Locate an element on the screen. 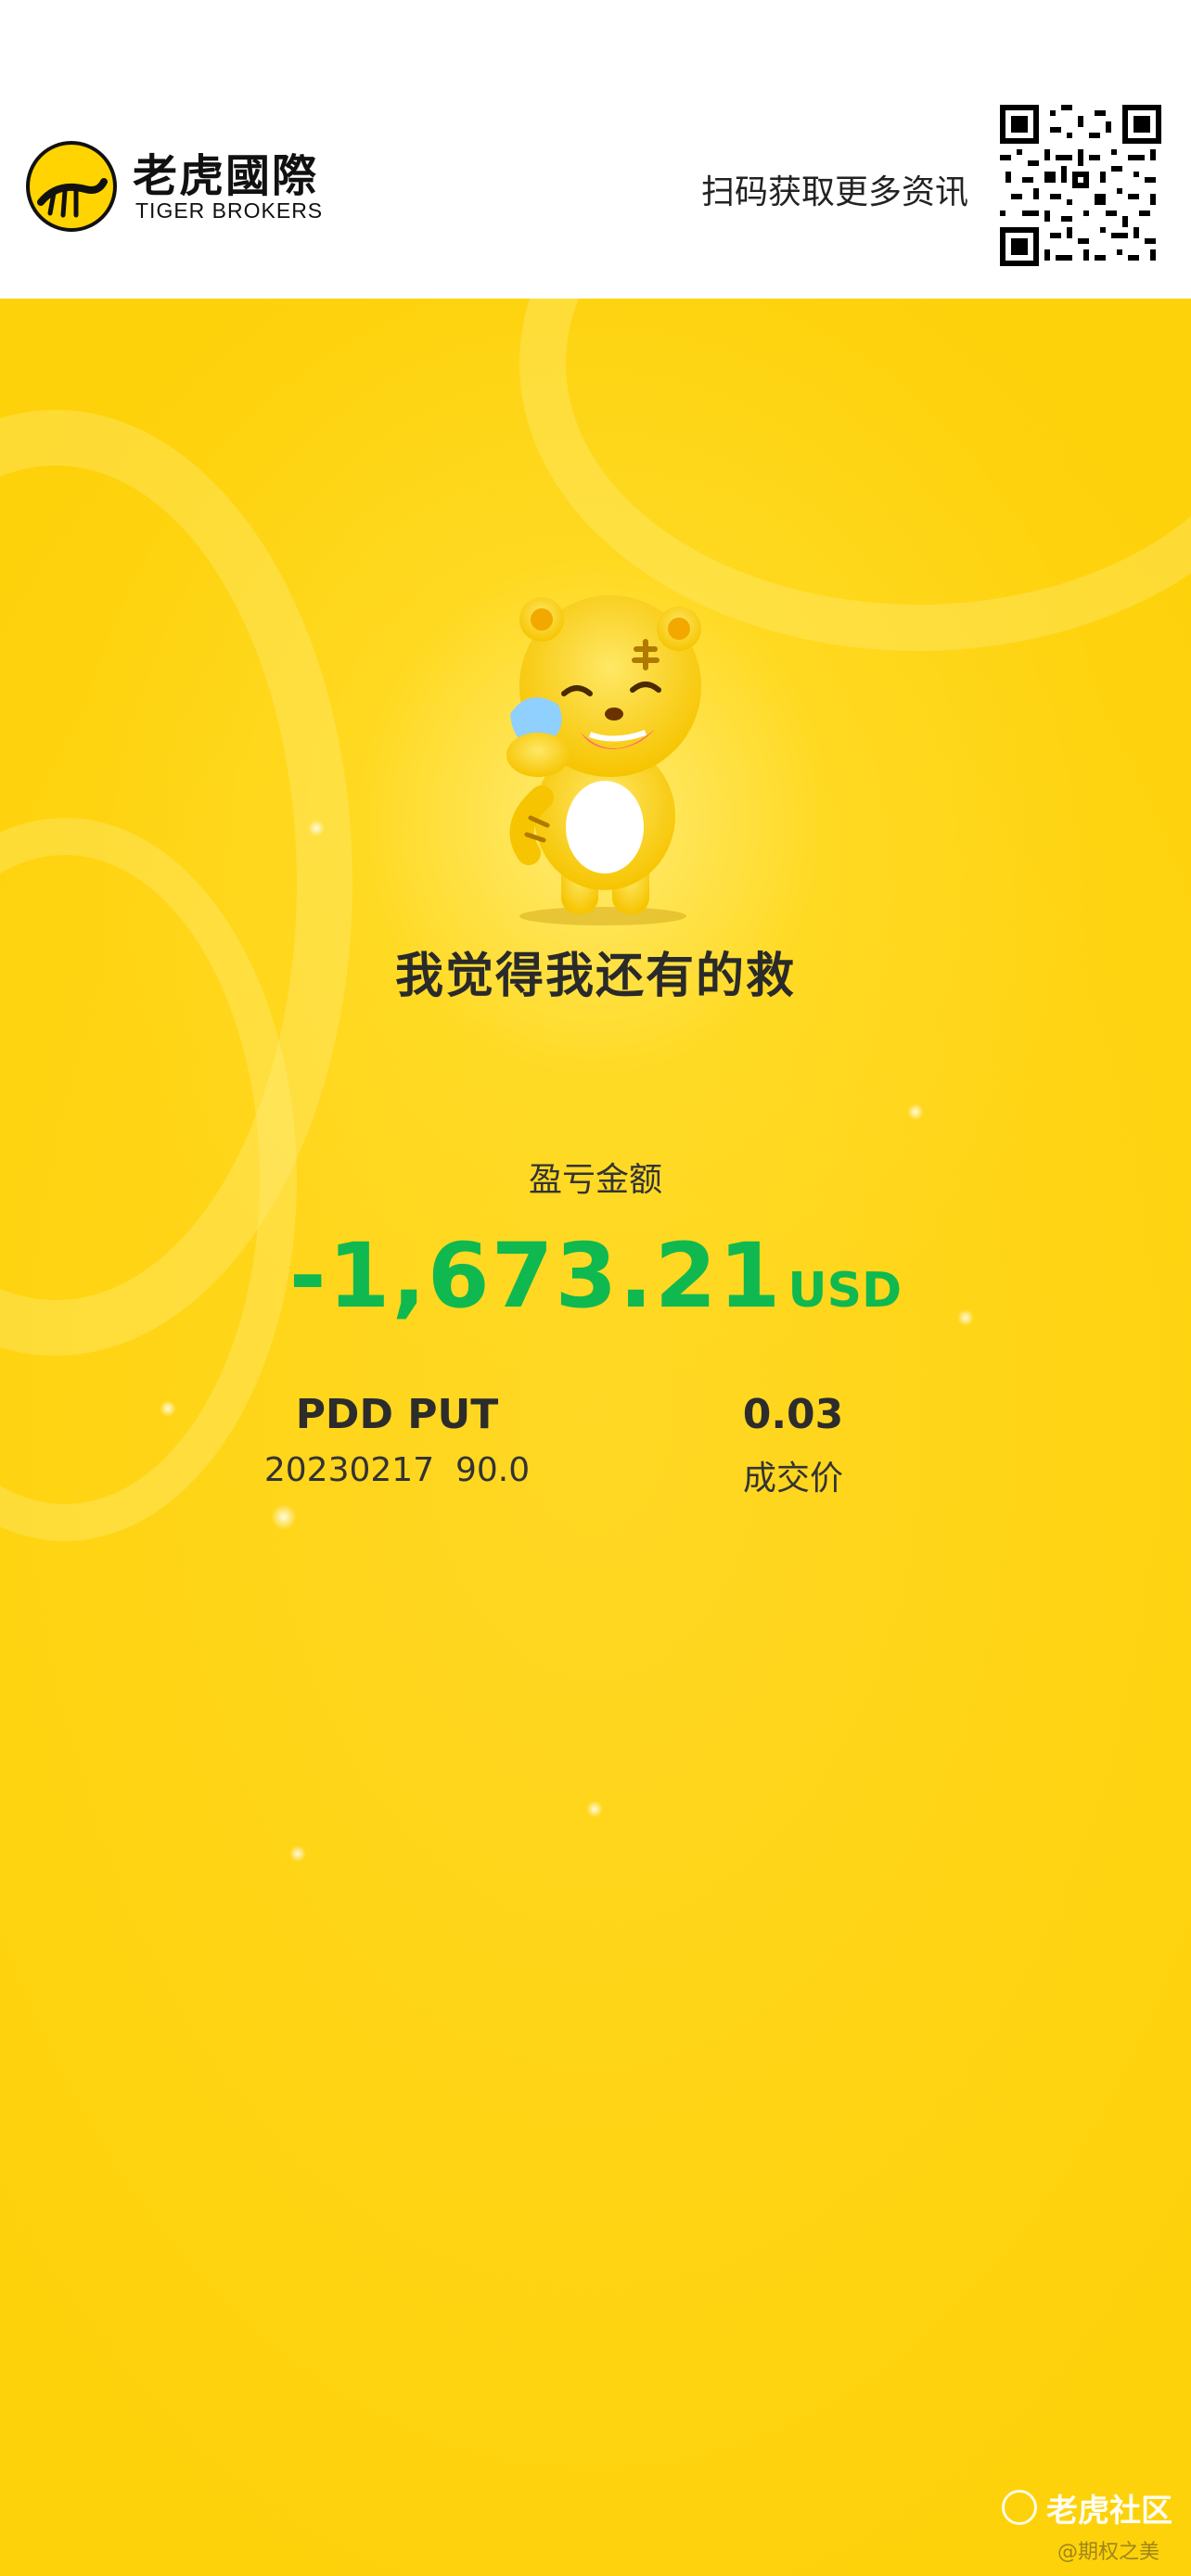 The image size is (1191, 2576). qr-code is located at coordinates (1080, 186).